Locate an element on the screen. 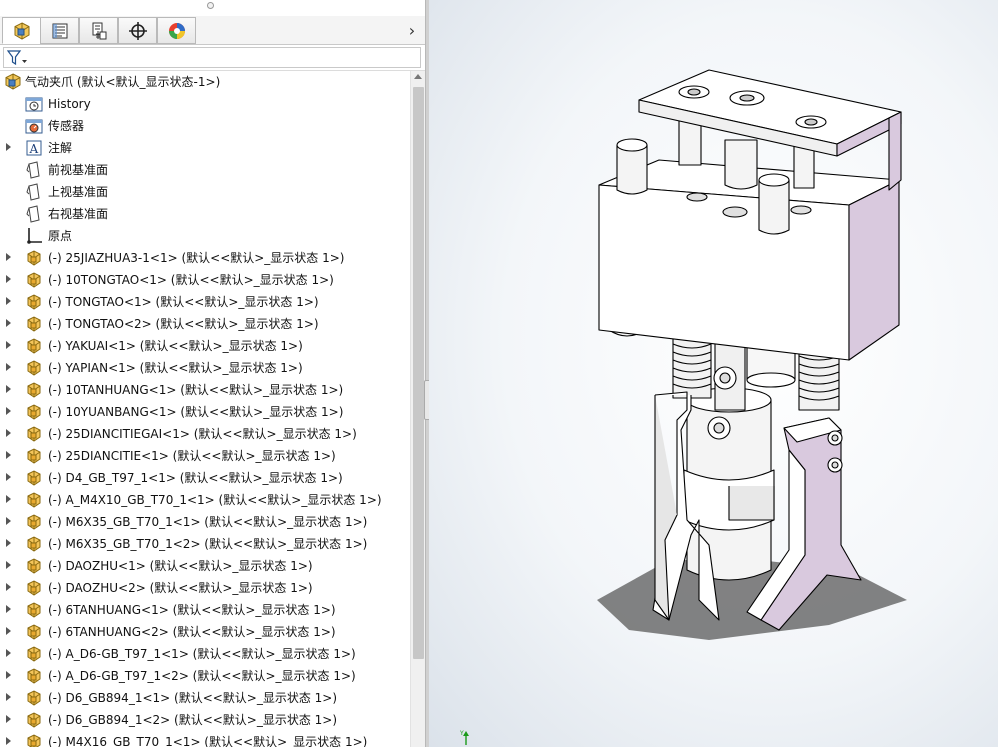  tree-root-assembly: 气动夹爪 (默认<默认_显示状态-1>) is located at coordinates (205, 82).